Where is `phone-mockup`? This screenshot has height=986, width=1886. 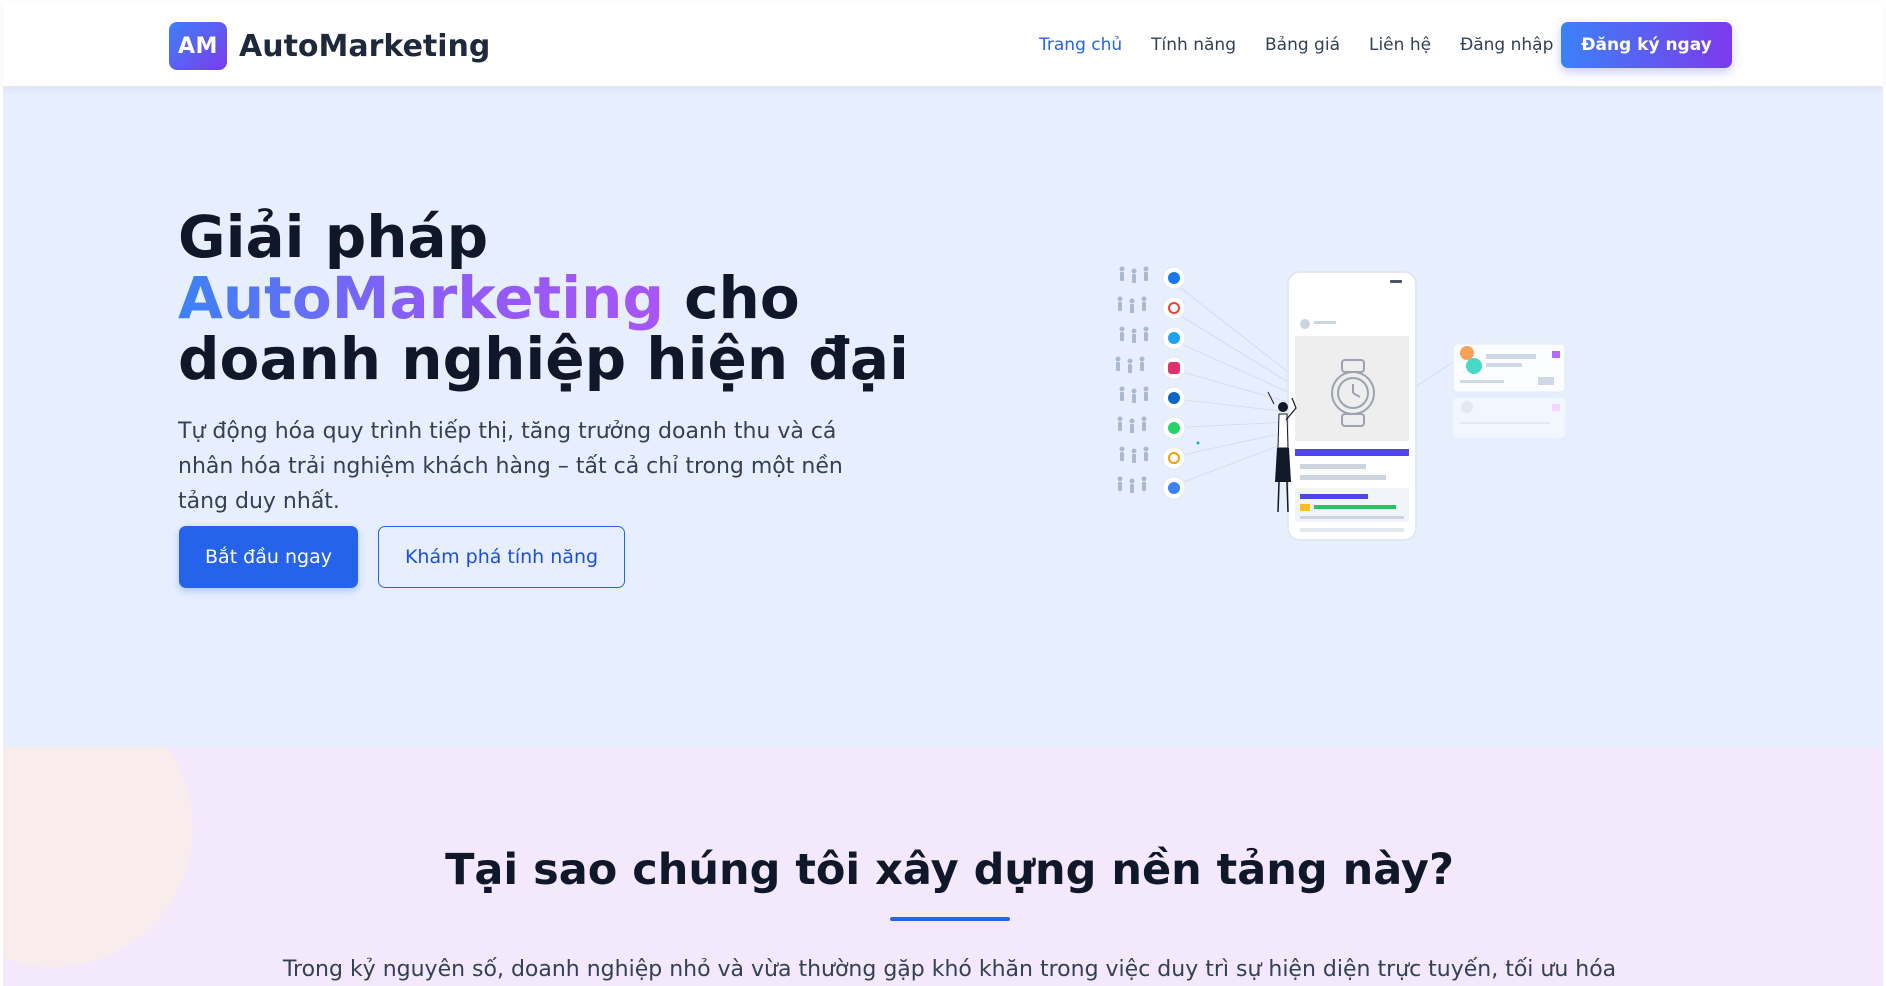
phone-mockup is located at coordinates (1352, 406).